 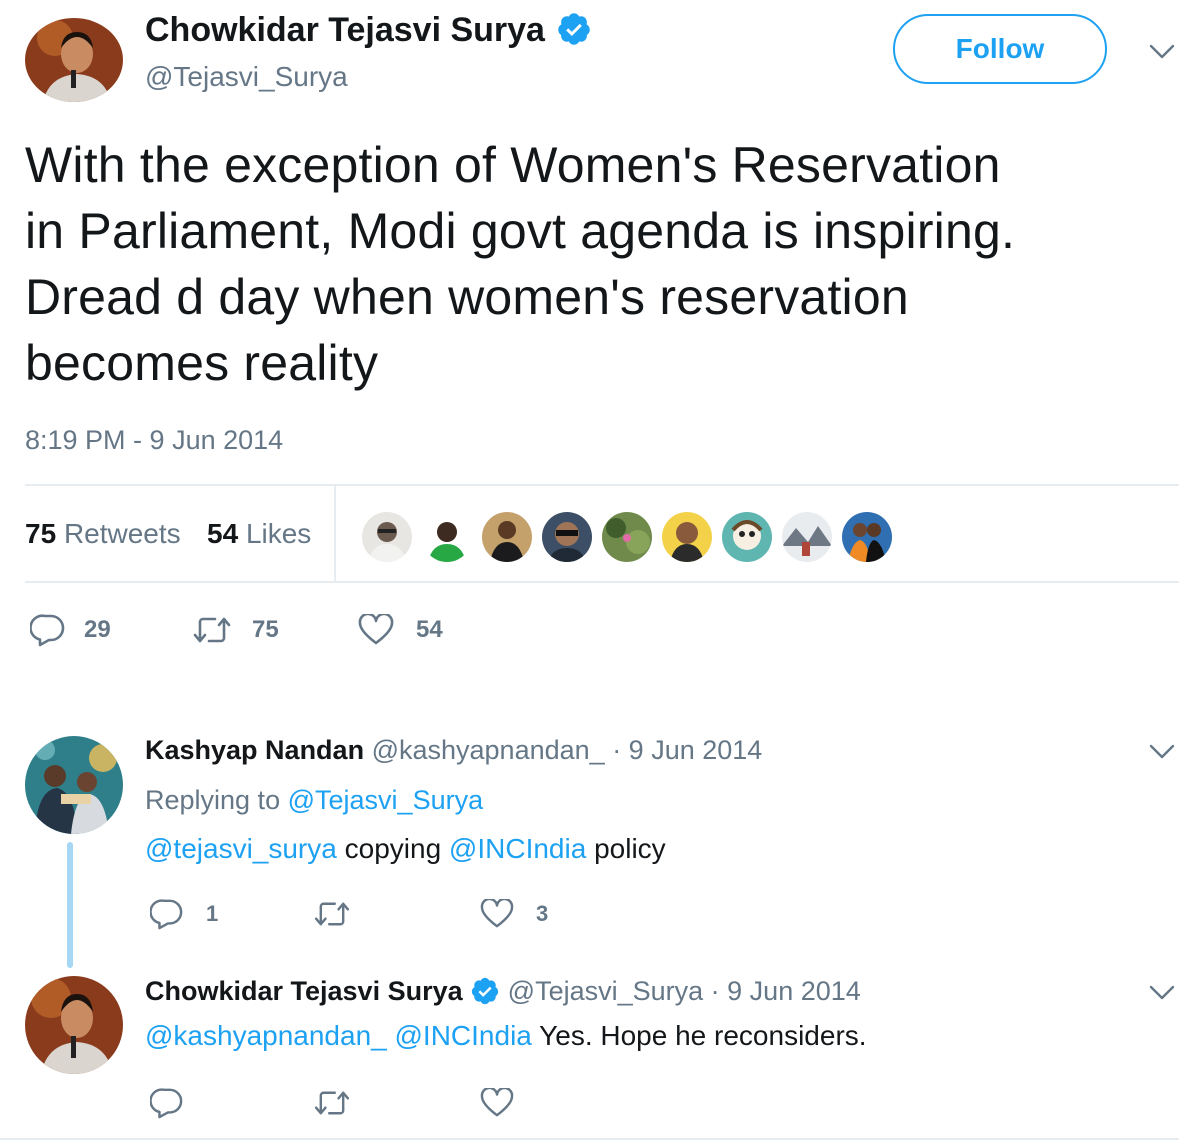 What do you see at coordinates (246, 77) in the screenshot?
I see `author-handle: @Tejasvi_Surya` at bounding box center [246, 77].